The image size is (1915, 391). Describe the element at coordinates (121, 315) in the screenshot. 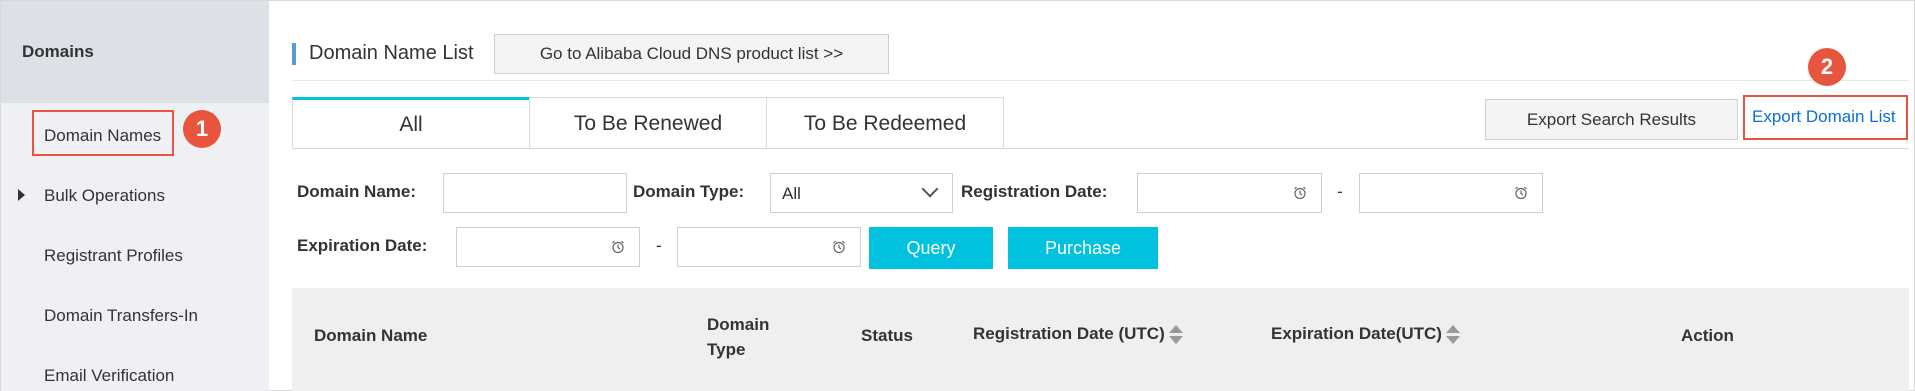

I see `sidebar-item-label: Domain Transfers-In` at that location.